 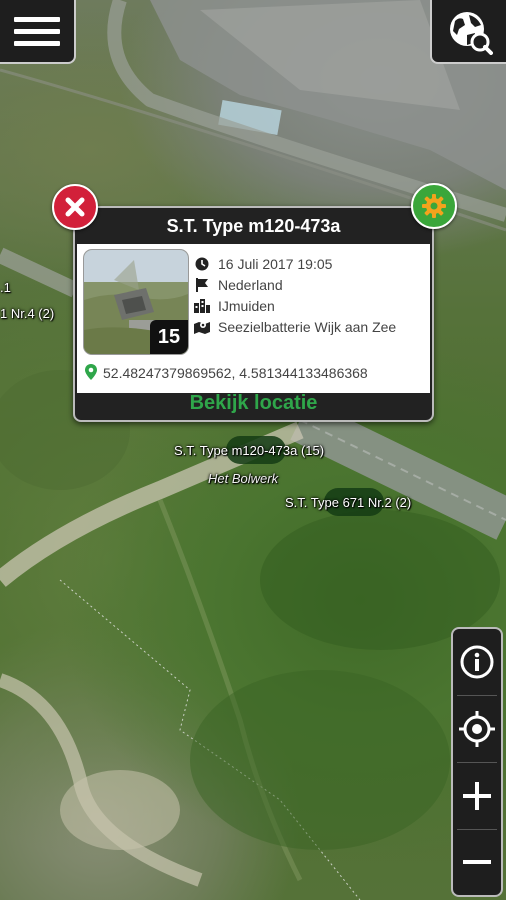 I want to click on menu-button, so click(x=38, y=32).